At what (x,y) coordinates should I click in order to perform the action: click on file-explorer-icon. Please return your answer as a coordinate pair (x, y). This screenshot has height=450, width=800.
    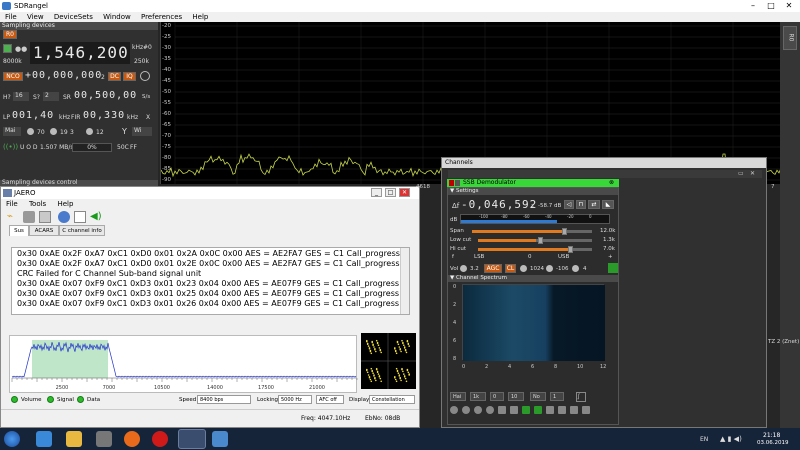
    Looking at the image, I should click on (74, 439).